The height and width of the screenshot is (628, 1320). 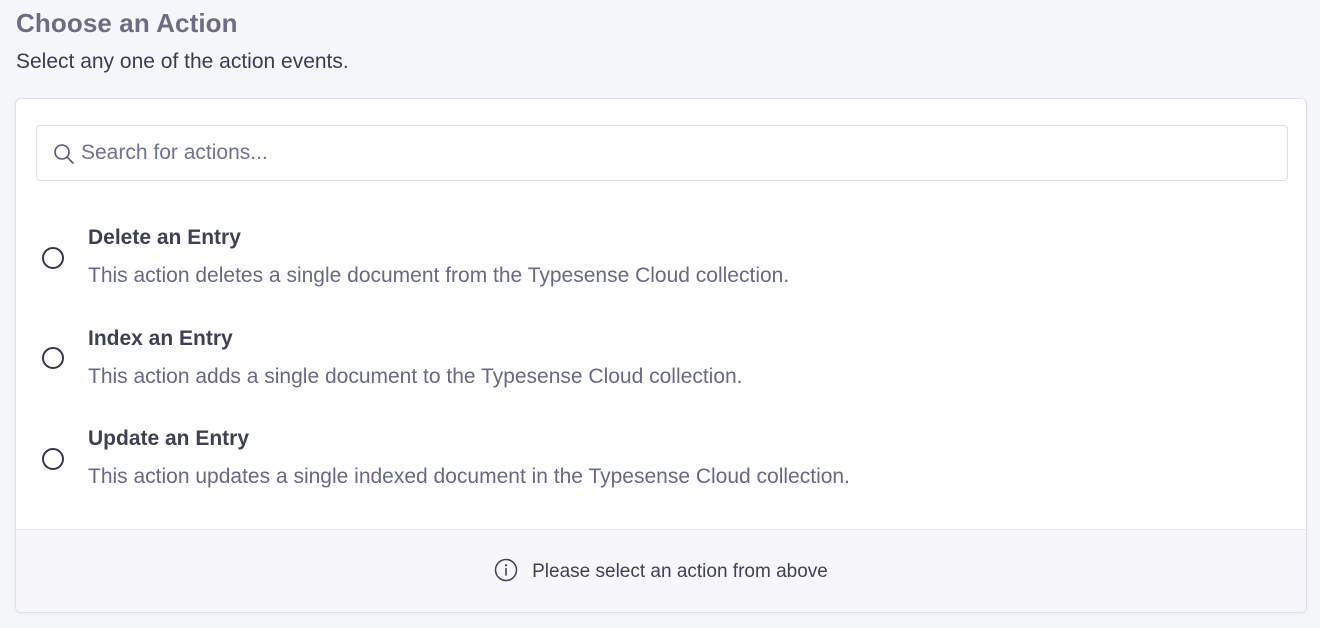 I want to click on page-subtitle: Select any one of the action events., so click(x=182, y=61).